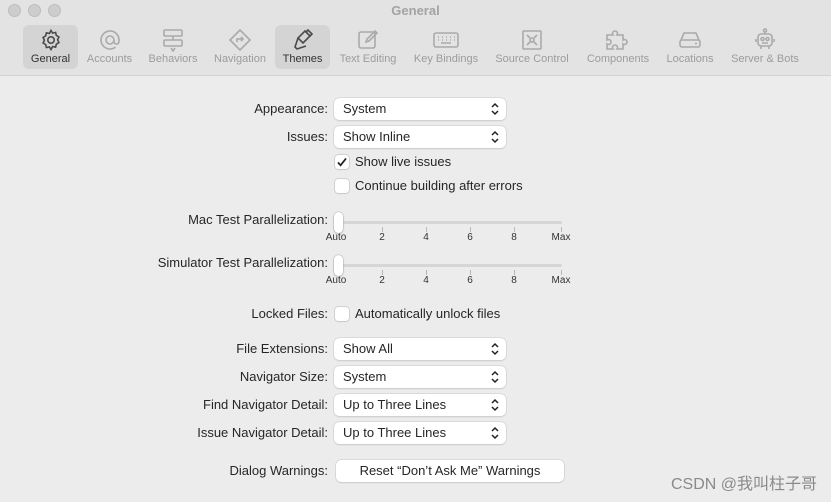 The width and height of the screenshot is (831, 502). Describe the element at coordinates (617, 40) in the screenshot. I see `puzzle-icon` at that location.